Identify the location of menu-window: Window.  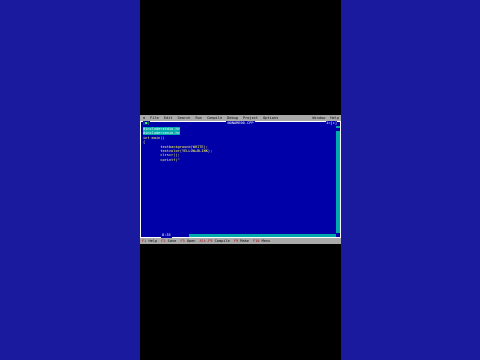
(318, 118).